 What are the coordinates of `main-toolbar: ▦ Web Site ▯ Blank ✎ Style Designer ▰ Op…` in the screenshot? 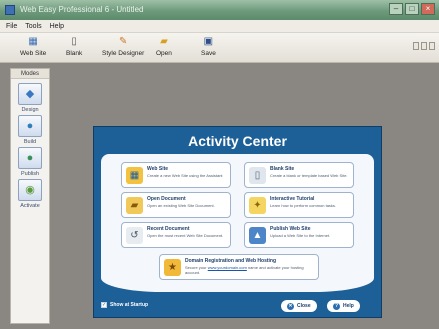 It's located at (219, 48).